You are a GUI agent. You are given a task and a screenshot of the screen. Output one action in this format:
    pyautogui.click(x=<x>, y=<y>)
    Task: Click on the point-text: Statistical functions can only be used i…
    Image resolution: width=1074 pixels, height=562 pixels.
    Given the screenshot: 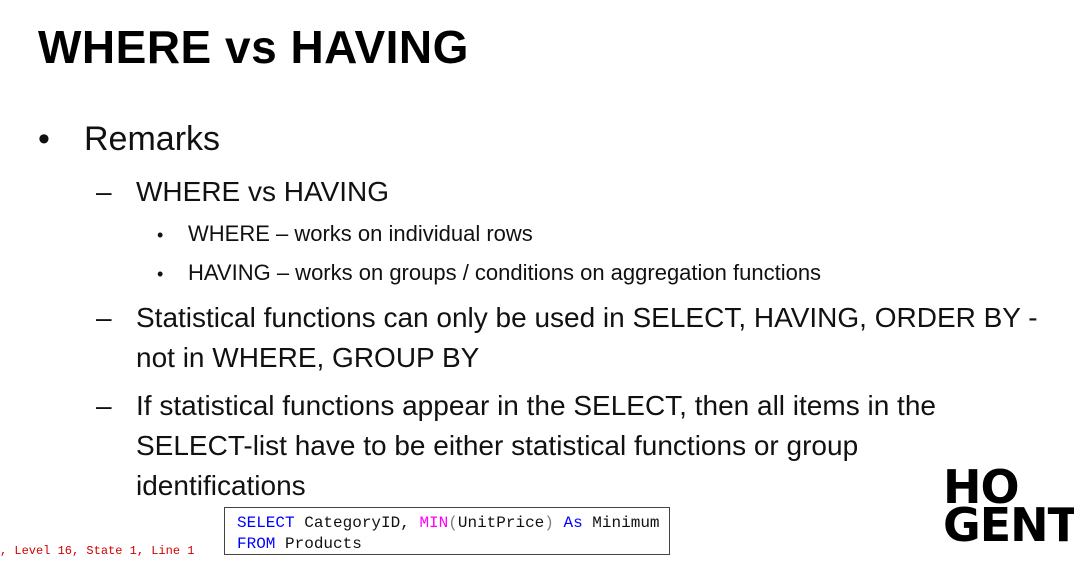 What is the action you would take?
    pyautogui.click(x=587, y=337)
    